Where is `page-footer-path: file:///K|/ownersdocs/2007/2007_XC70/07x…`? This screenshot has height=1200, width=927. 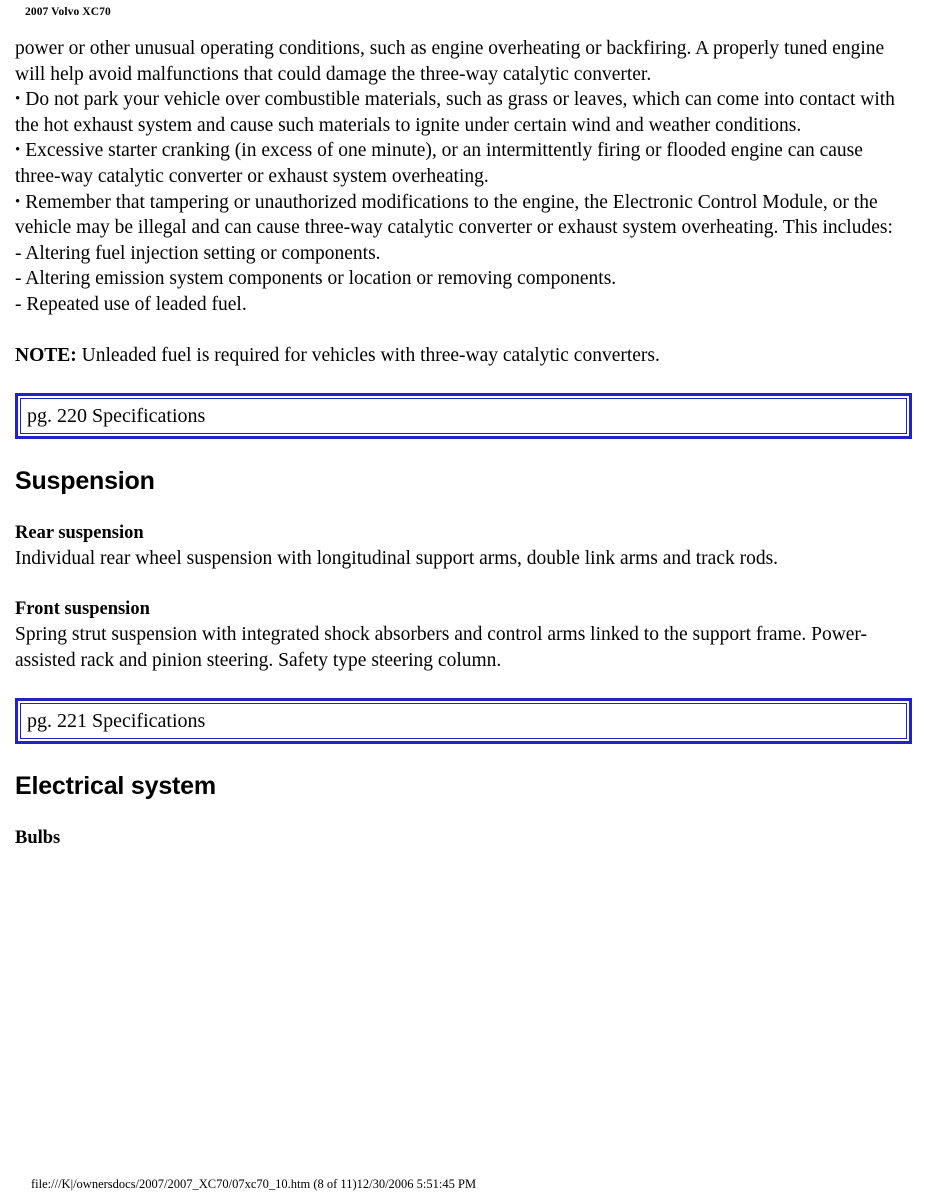
page-footer-path: file:///K|/ownersdocs/2007/2007_XC70/07x… is located at coordinates (254, 1184).